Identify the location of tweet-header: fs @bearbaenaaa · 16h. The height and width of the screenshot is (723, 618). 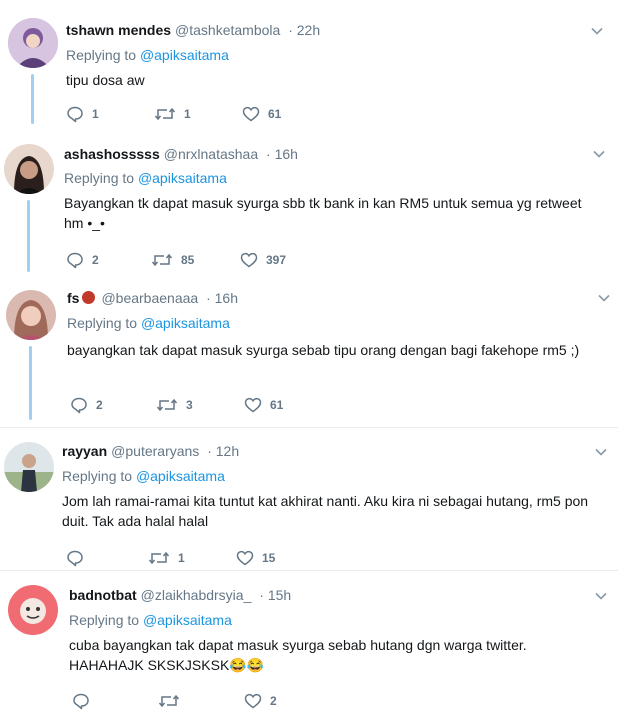
(152, 298).